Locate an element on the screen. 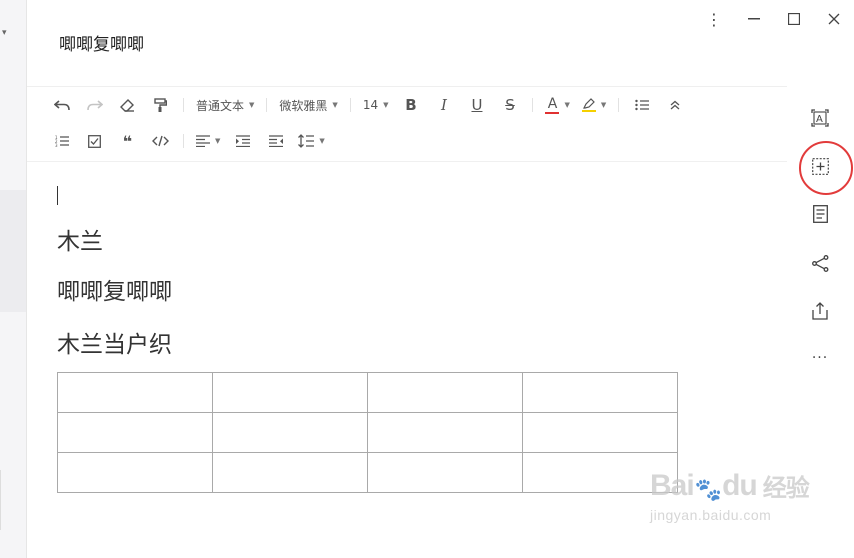 Image resolution: width=854 pixels, height=558 pixels. paragraph-3: 木兰当户织 is located at coordinates (114, 342).